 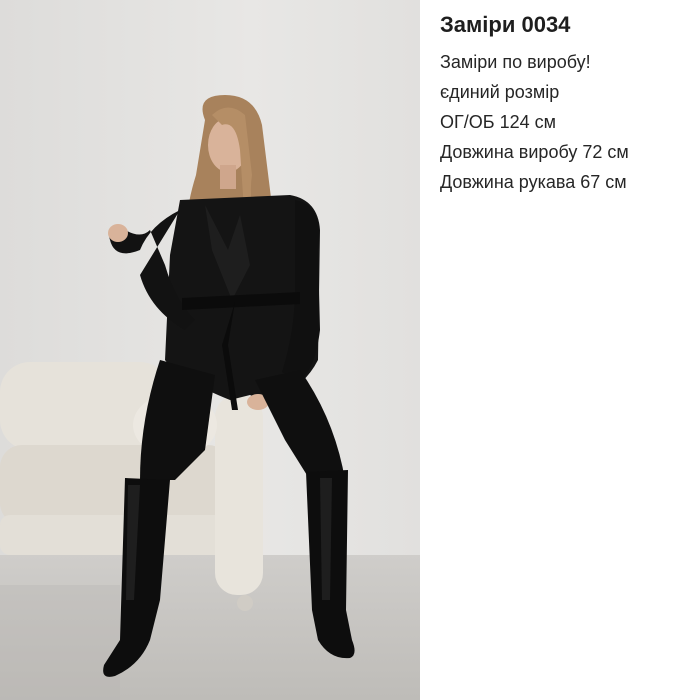 I want to click on measurement-note: Заміри по виробу!, so click(x=515, y=62).